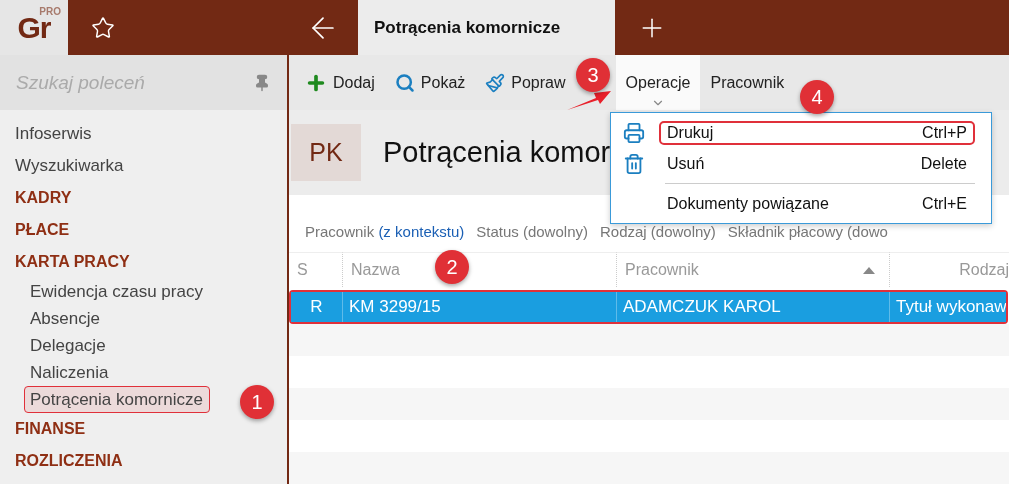 The width and height of the screenshot is (1009, 484). What do you see at coordinates (817, 163) in the screenshot?
I see `menu-item: Usuń Delete` at bounding box center [817, 163].